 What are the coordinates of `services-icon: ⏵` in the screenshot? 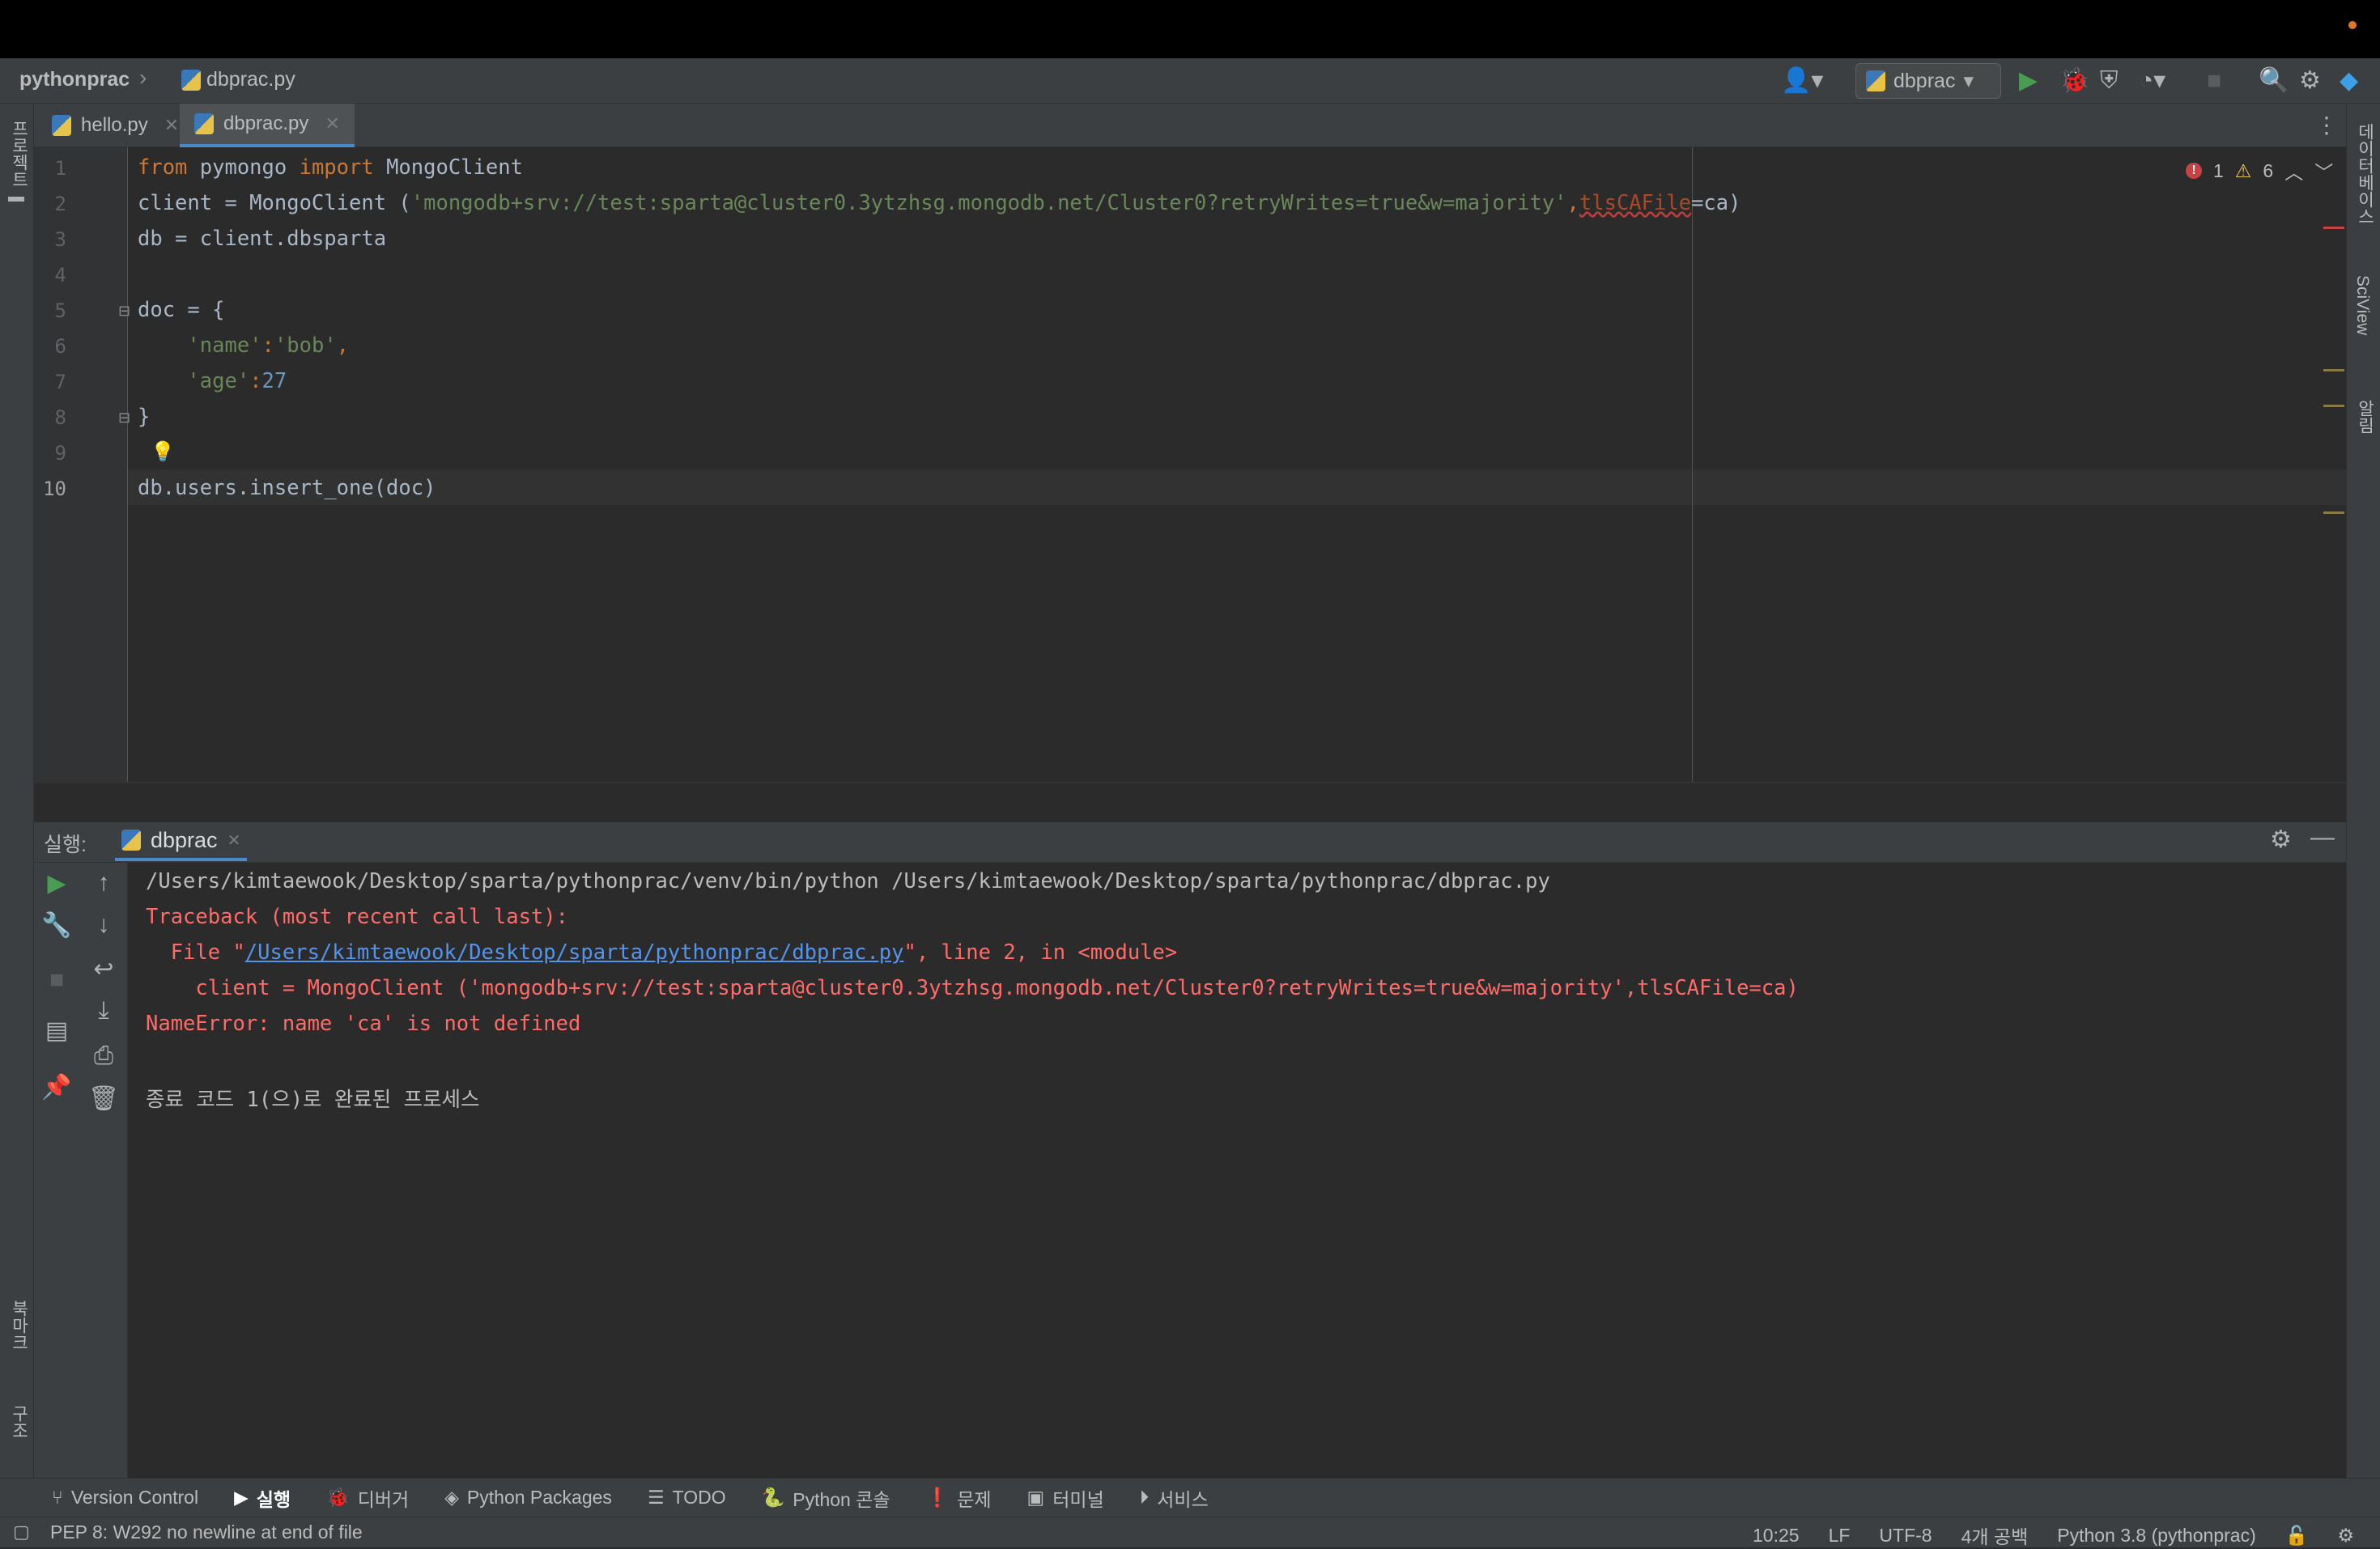 It's located at (1144, 1497).